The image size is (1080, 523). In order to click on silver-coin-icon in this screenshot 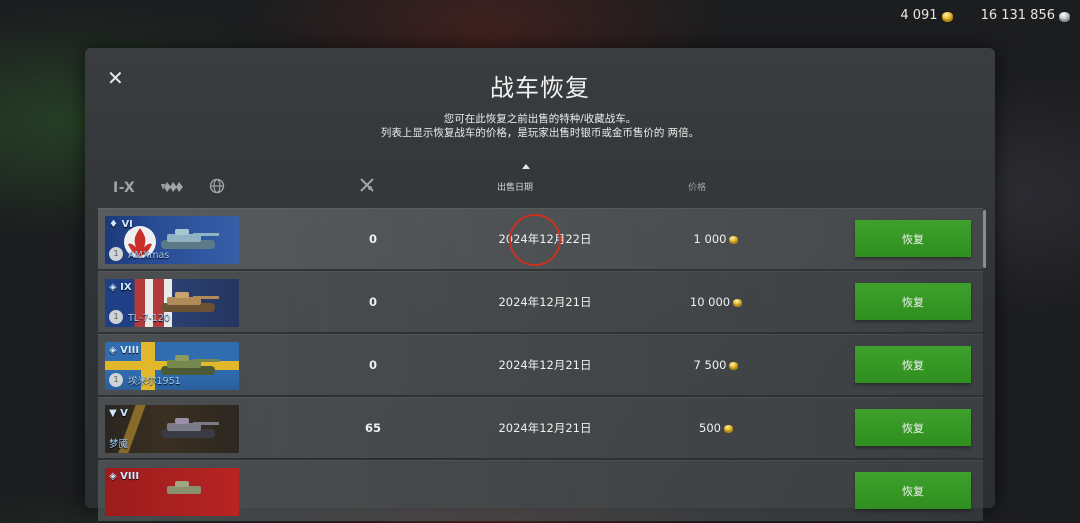, I will do `click(1064, 15)`.